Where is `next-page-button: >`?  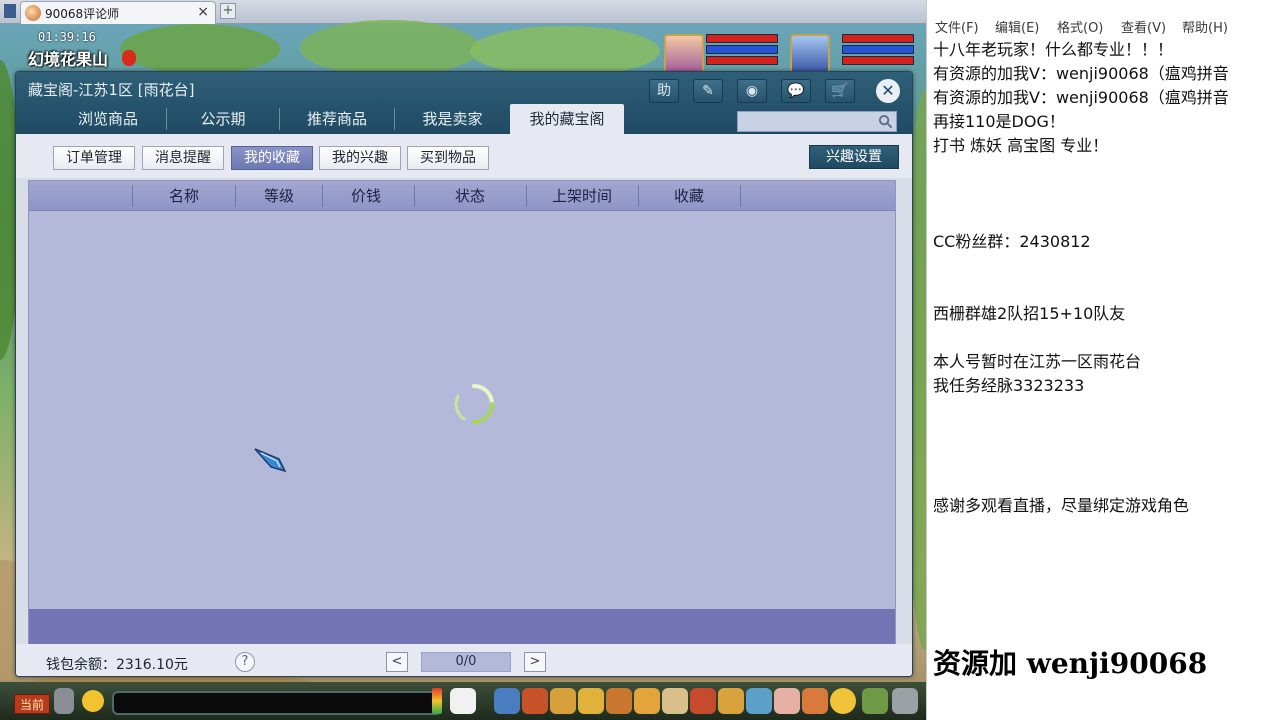 next-page-button: > is located at coordinates (535, 662).